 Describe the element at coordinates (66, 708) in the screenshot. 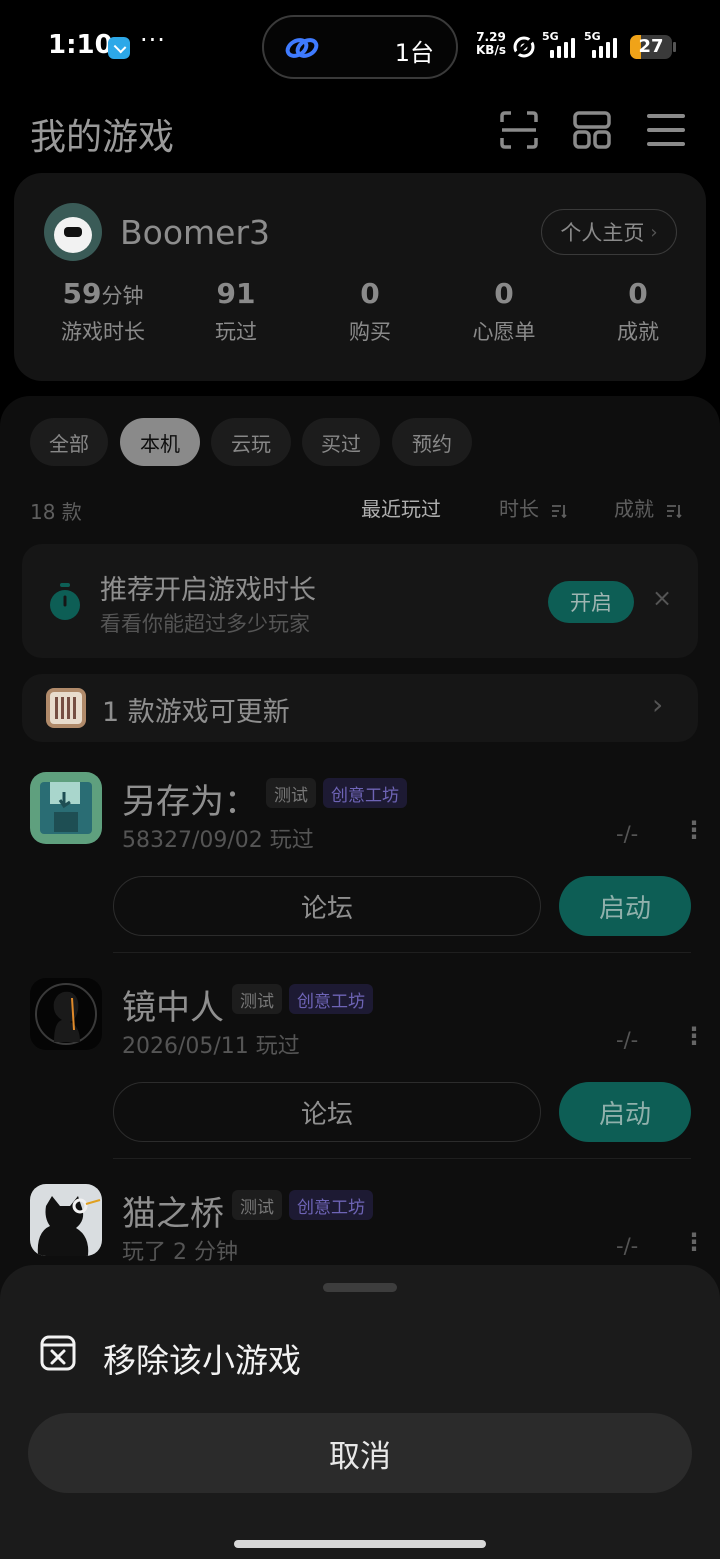

I see `game-thumbnail` at that location.